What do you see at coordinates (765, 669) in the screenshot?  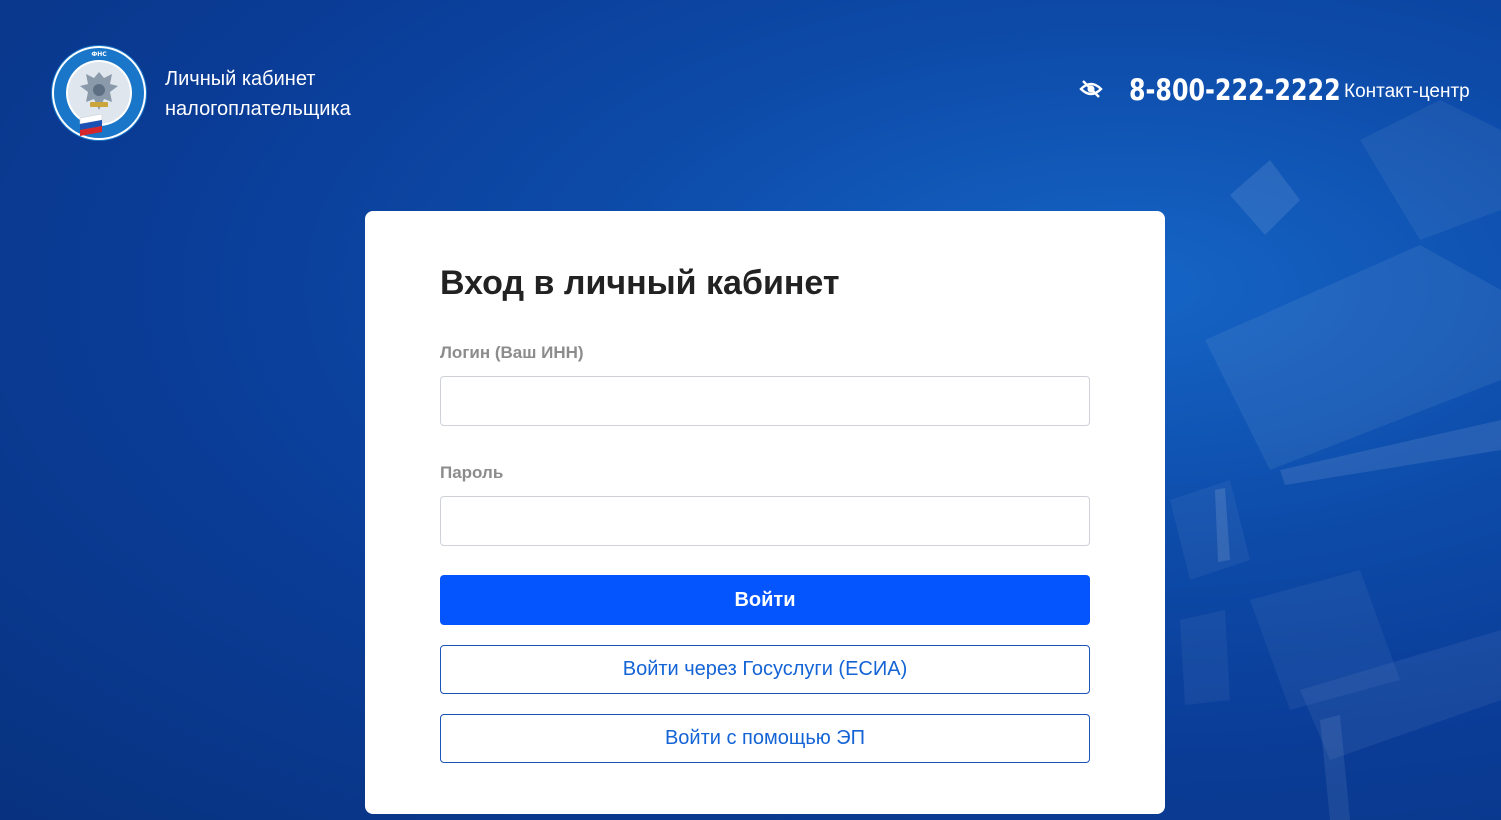 I see `gosuslugi-login-button: Войти через Госуслуги (ЕСИА)` at bounding box center [765, 669].